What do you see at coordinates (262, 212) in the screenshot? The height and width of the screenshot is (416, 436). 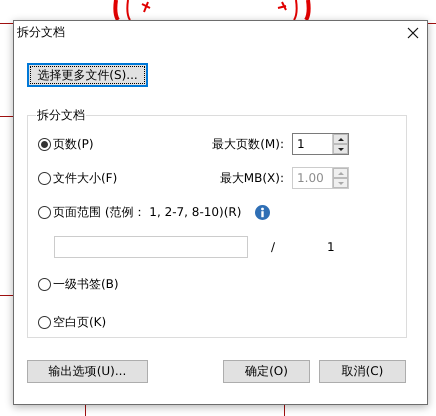 I see `info-icon` at bounding box center [262, 212].